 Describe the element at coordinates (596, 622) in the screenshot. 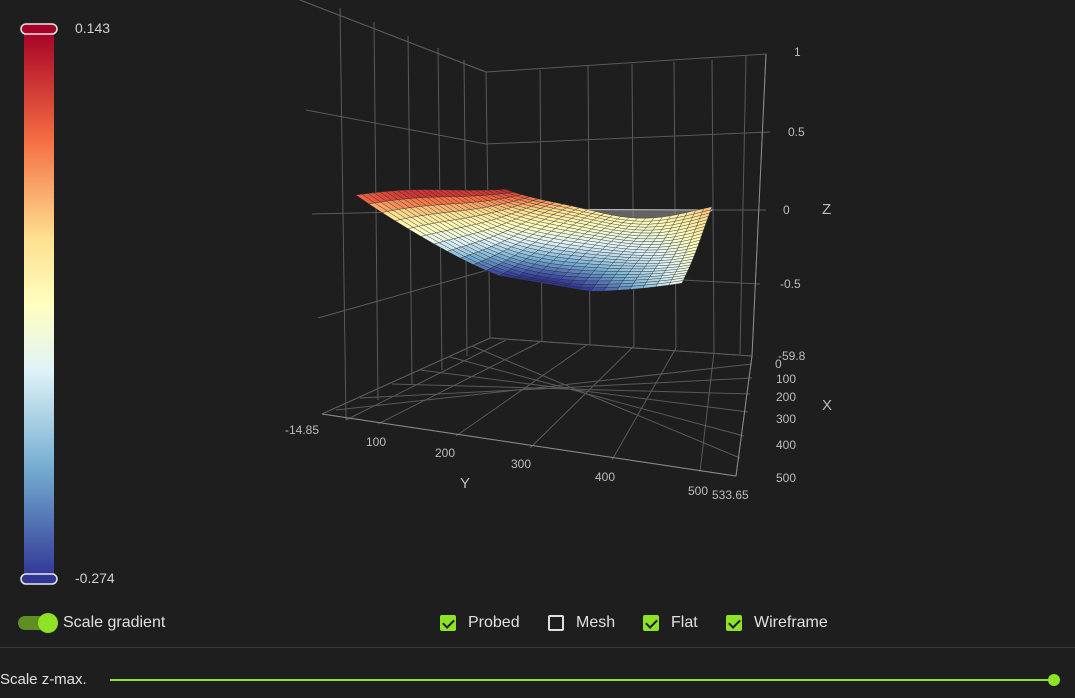

I see `mesh-label: Mesh` at that location.